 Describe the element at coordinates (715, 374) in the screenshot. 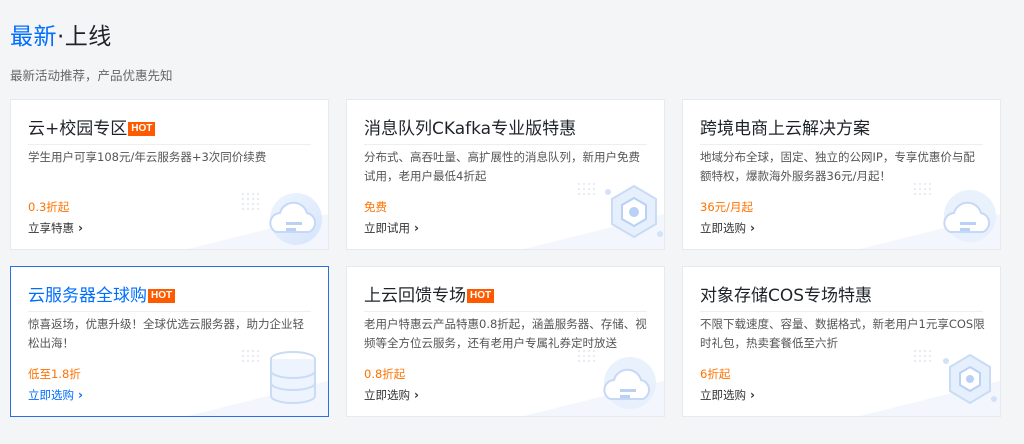

I see `card-price: 6折起` at that location.